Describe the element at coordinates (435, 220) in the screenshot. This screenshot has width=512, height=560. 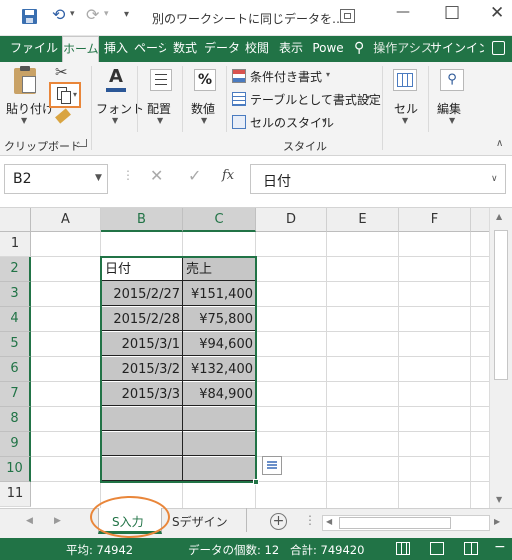
I see `column-header: F` at that location.